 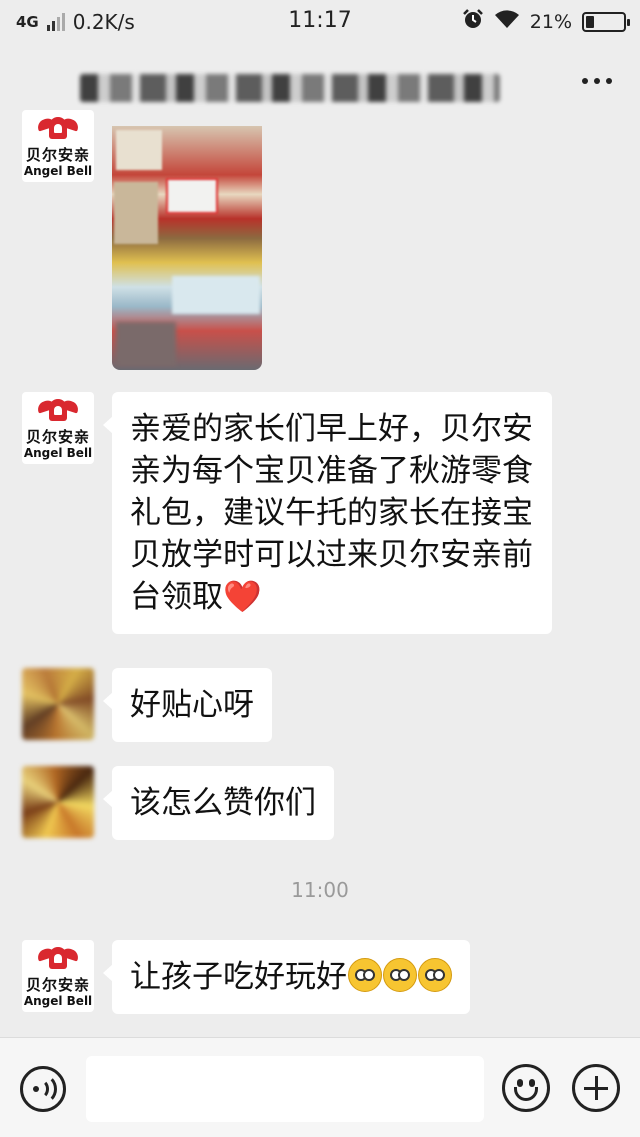 What do you see at coordinates (596, 1088) in the screenshot?
I see `plus-icon` at bounding box center [596, 1088].